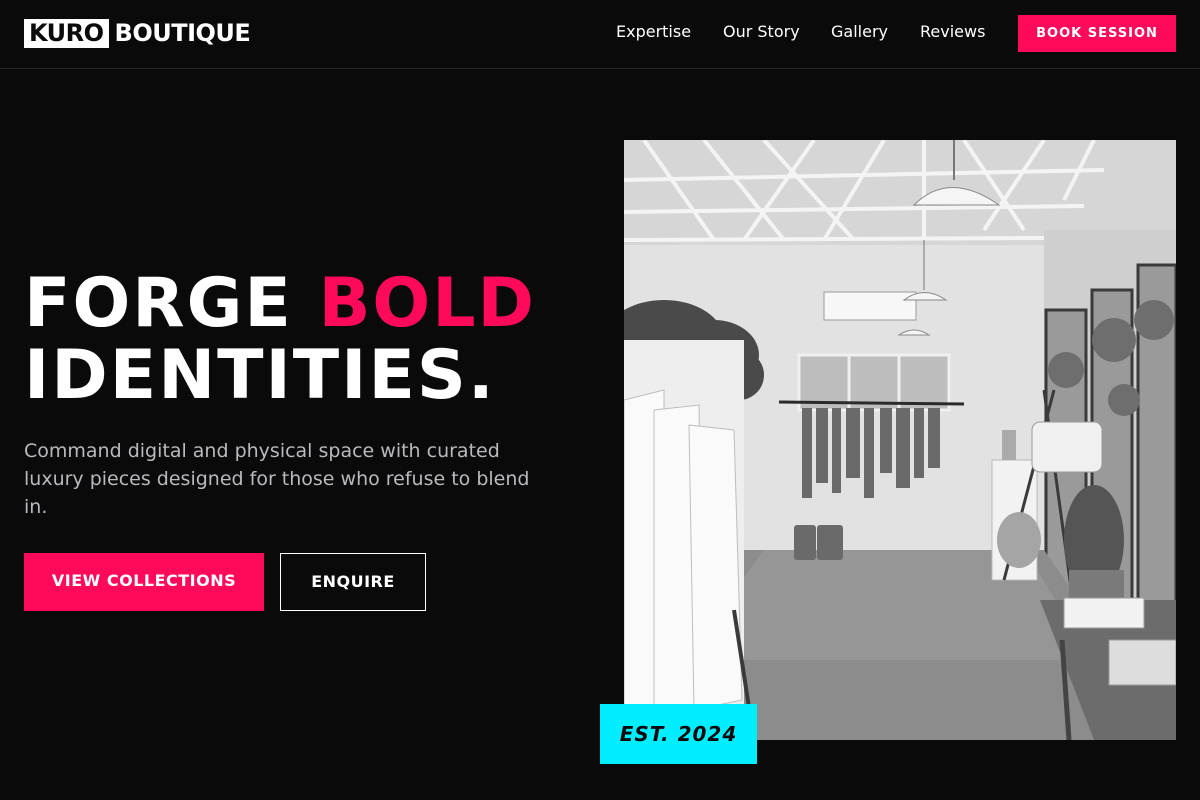  I want to click on nav-link-gallery: Gallery, so click(859, 32).